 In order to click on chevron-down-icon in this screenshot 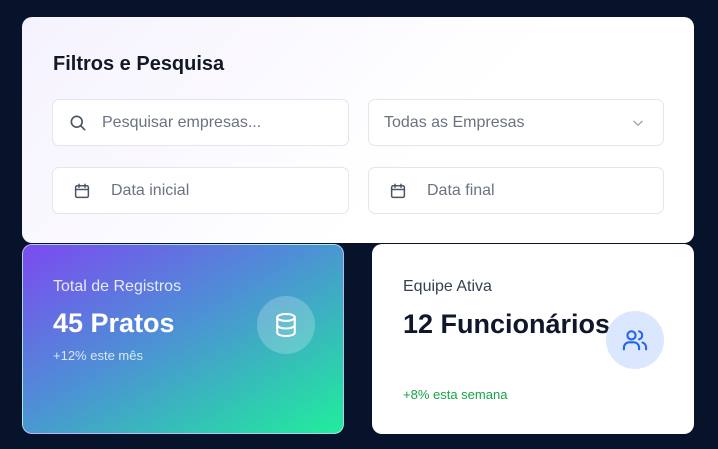, I will do `click(638, 123)`.